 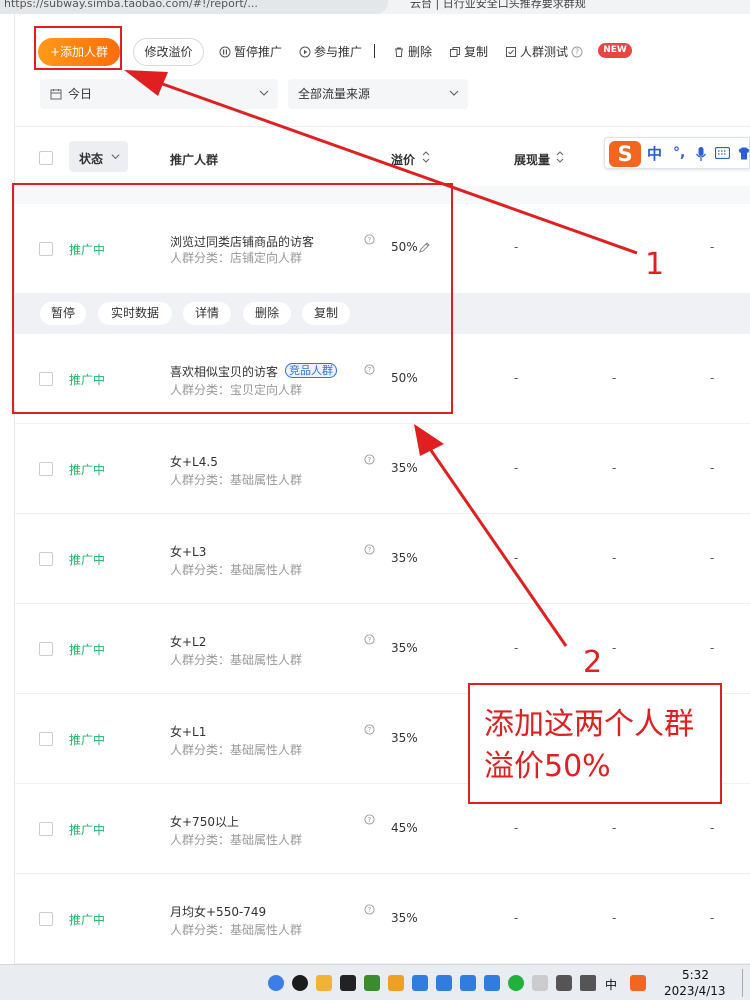 I want to click on volume-icon, so click(x=588, y=983).